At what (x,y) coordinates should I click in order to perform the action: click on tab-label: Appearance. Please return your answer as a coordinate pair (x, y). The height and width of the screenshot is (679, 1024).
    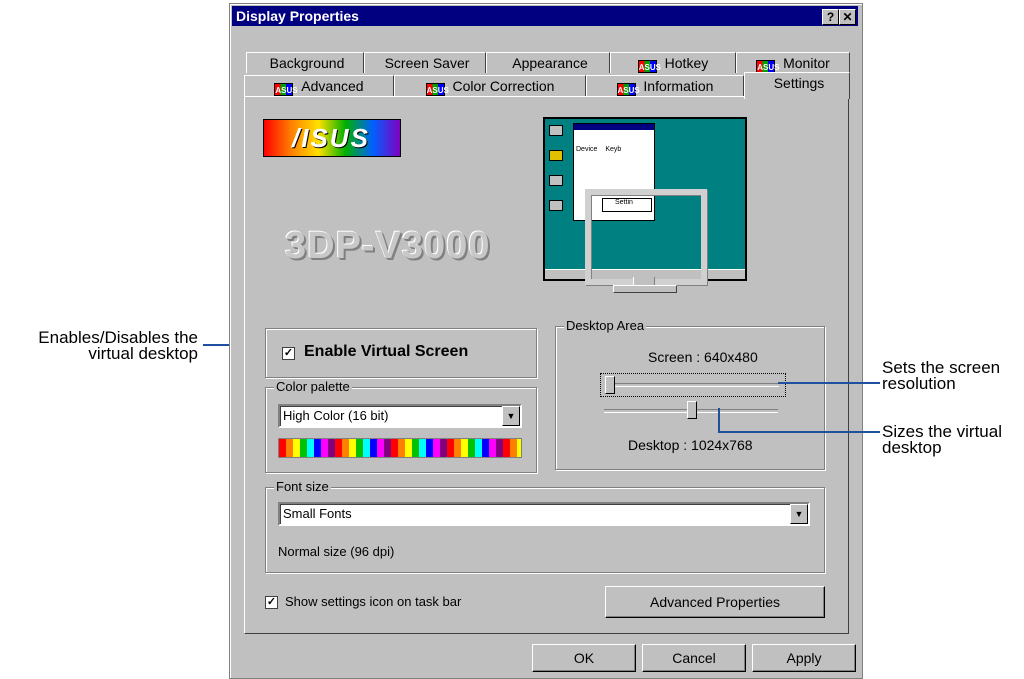
    Looking at the image, I should click on (550, 63).